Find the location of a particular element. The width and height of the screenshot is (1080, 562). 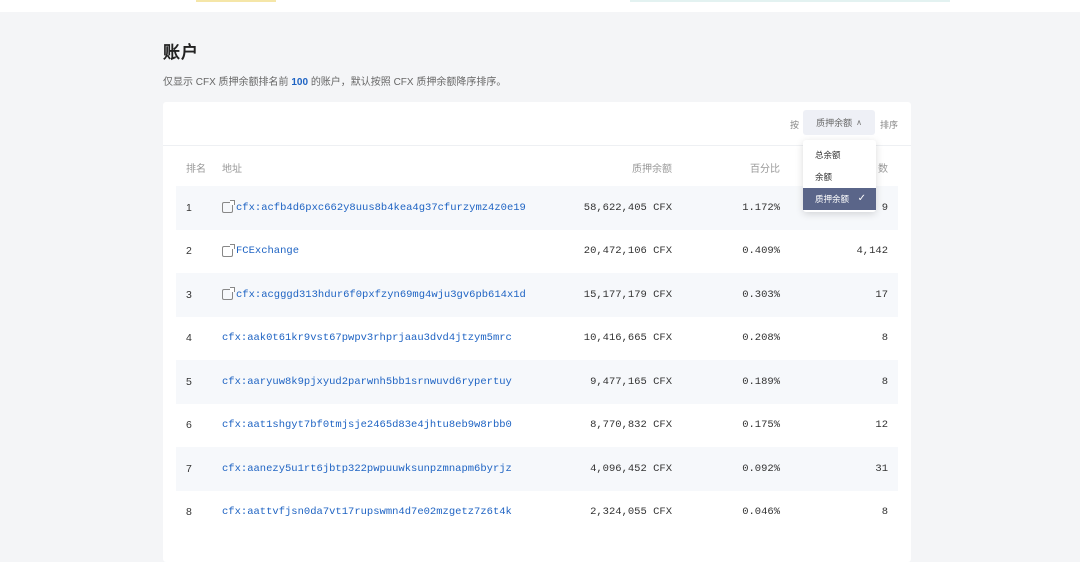

rank-cell: 5 is located at coordinates (189, 381).